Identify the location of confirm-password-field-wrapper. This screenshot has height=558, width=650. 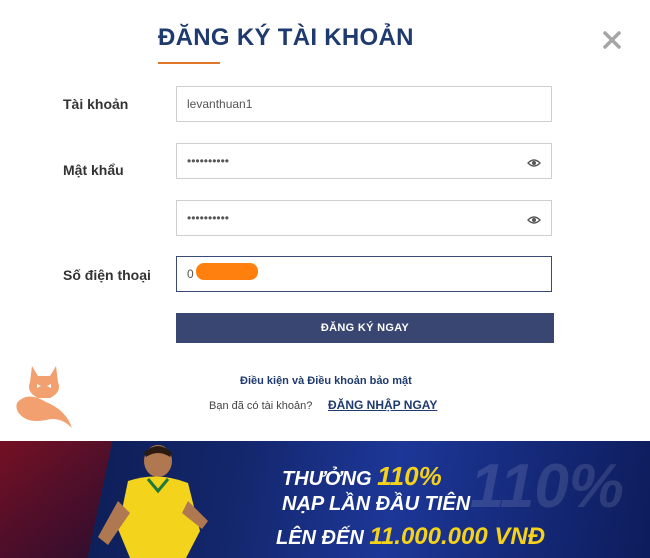
(364, 218).